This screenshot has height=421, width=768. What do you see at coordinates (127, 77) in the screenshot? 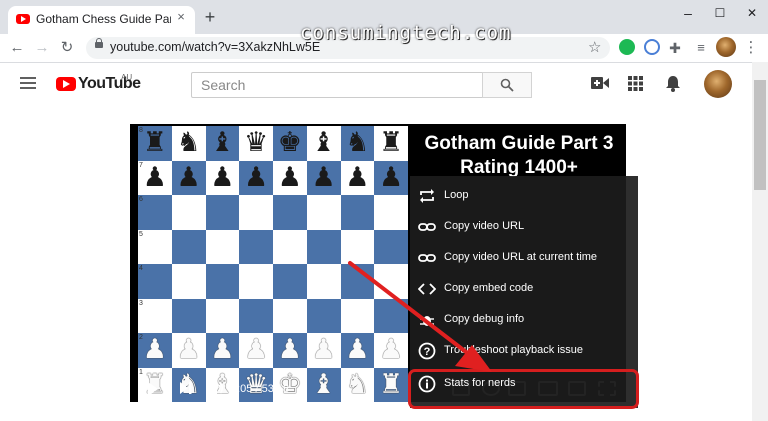
I see `region-code: AU` at bounding box center [127, 77].